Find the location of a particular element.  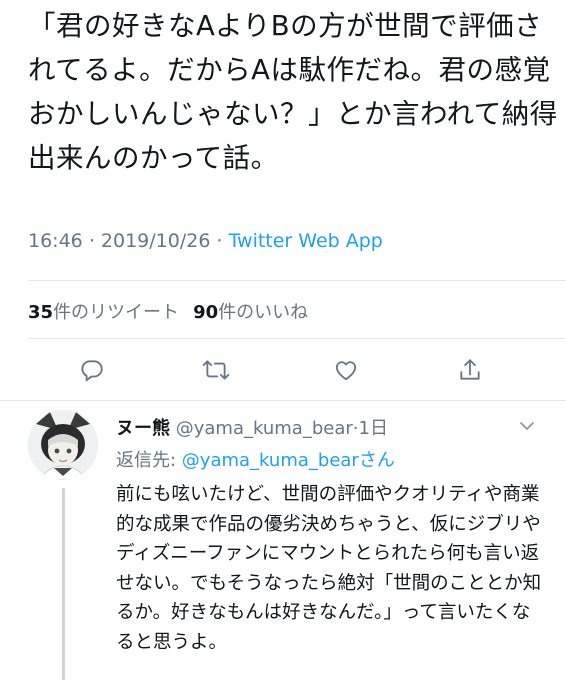

tweet-stats: 35件のリツイート 90件のいいね is located at coordinates (168, 311).